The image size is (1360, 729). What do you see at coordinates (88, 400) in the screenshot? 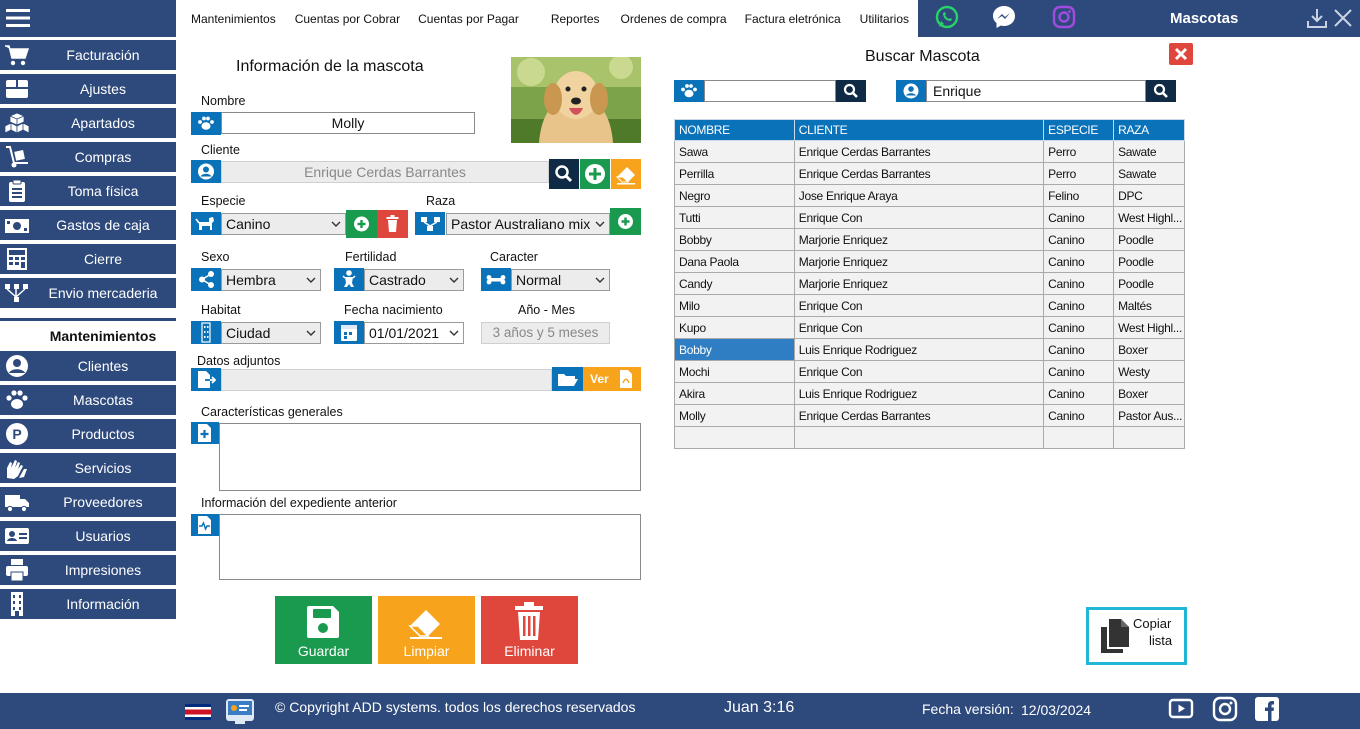
I see `sidebar-item-mascotas: Mascotas` at bounding box center [88, 400].